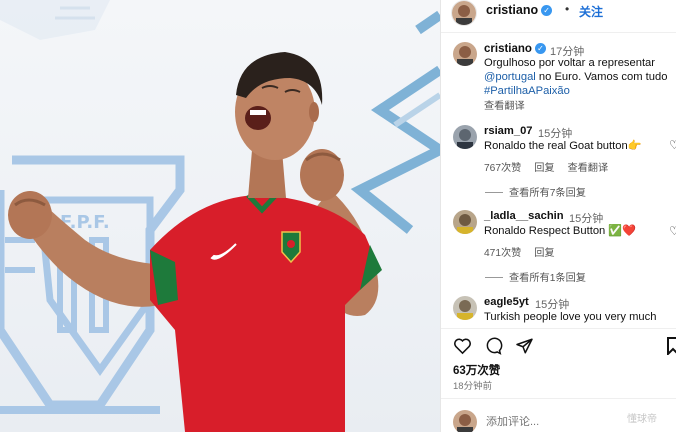 This screenshot has width=676, height=432. I want to click on post-likes-count: 63万次赞, so click(476, 370).